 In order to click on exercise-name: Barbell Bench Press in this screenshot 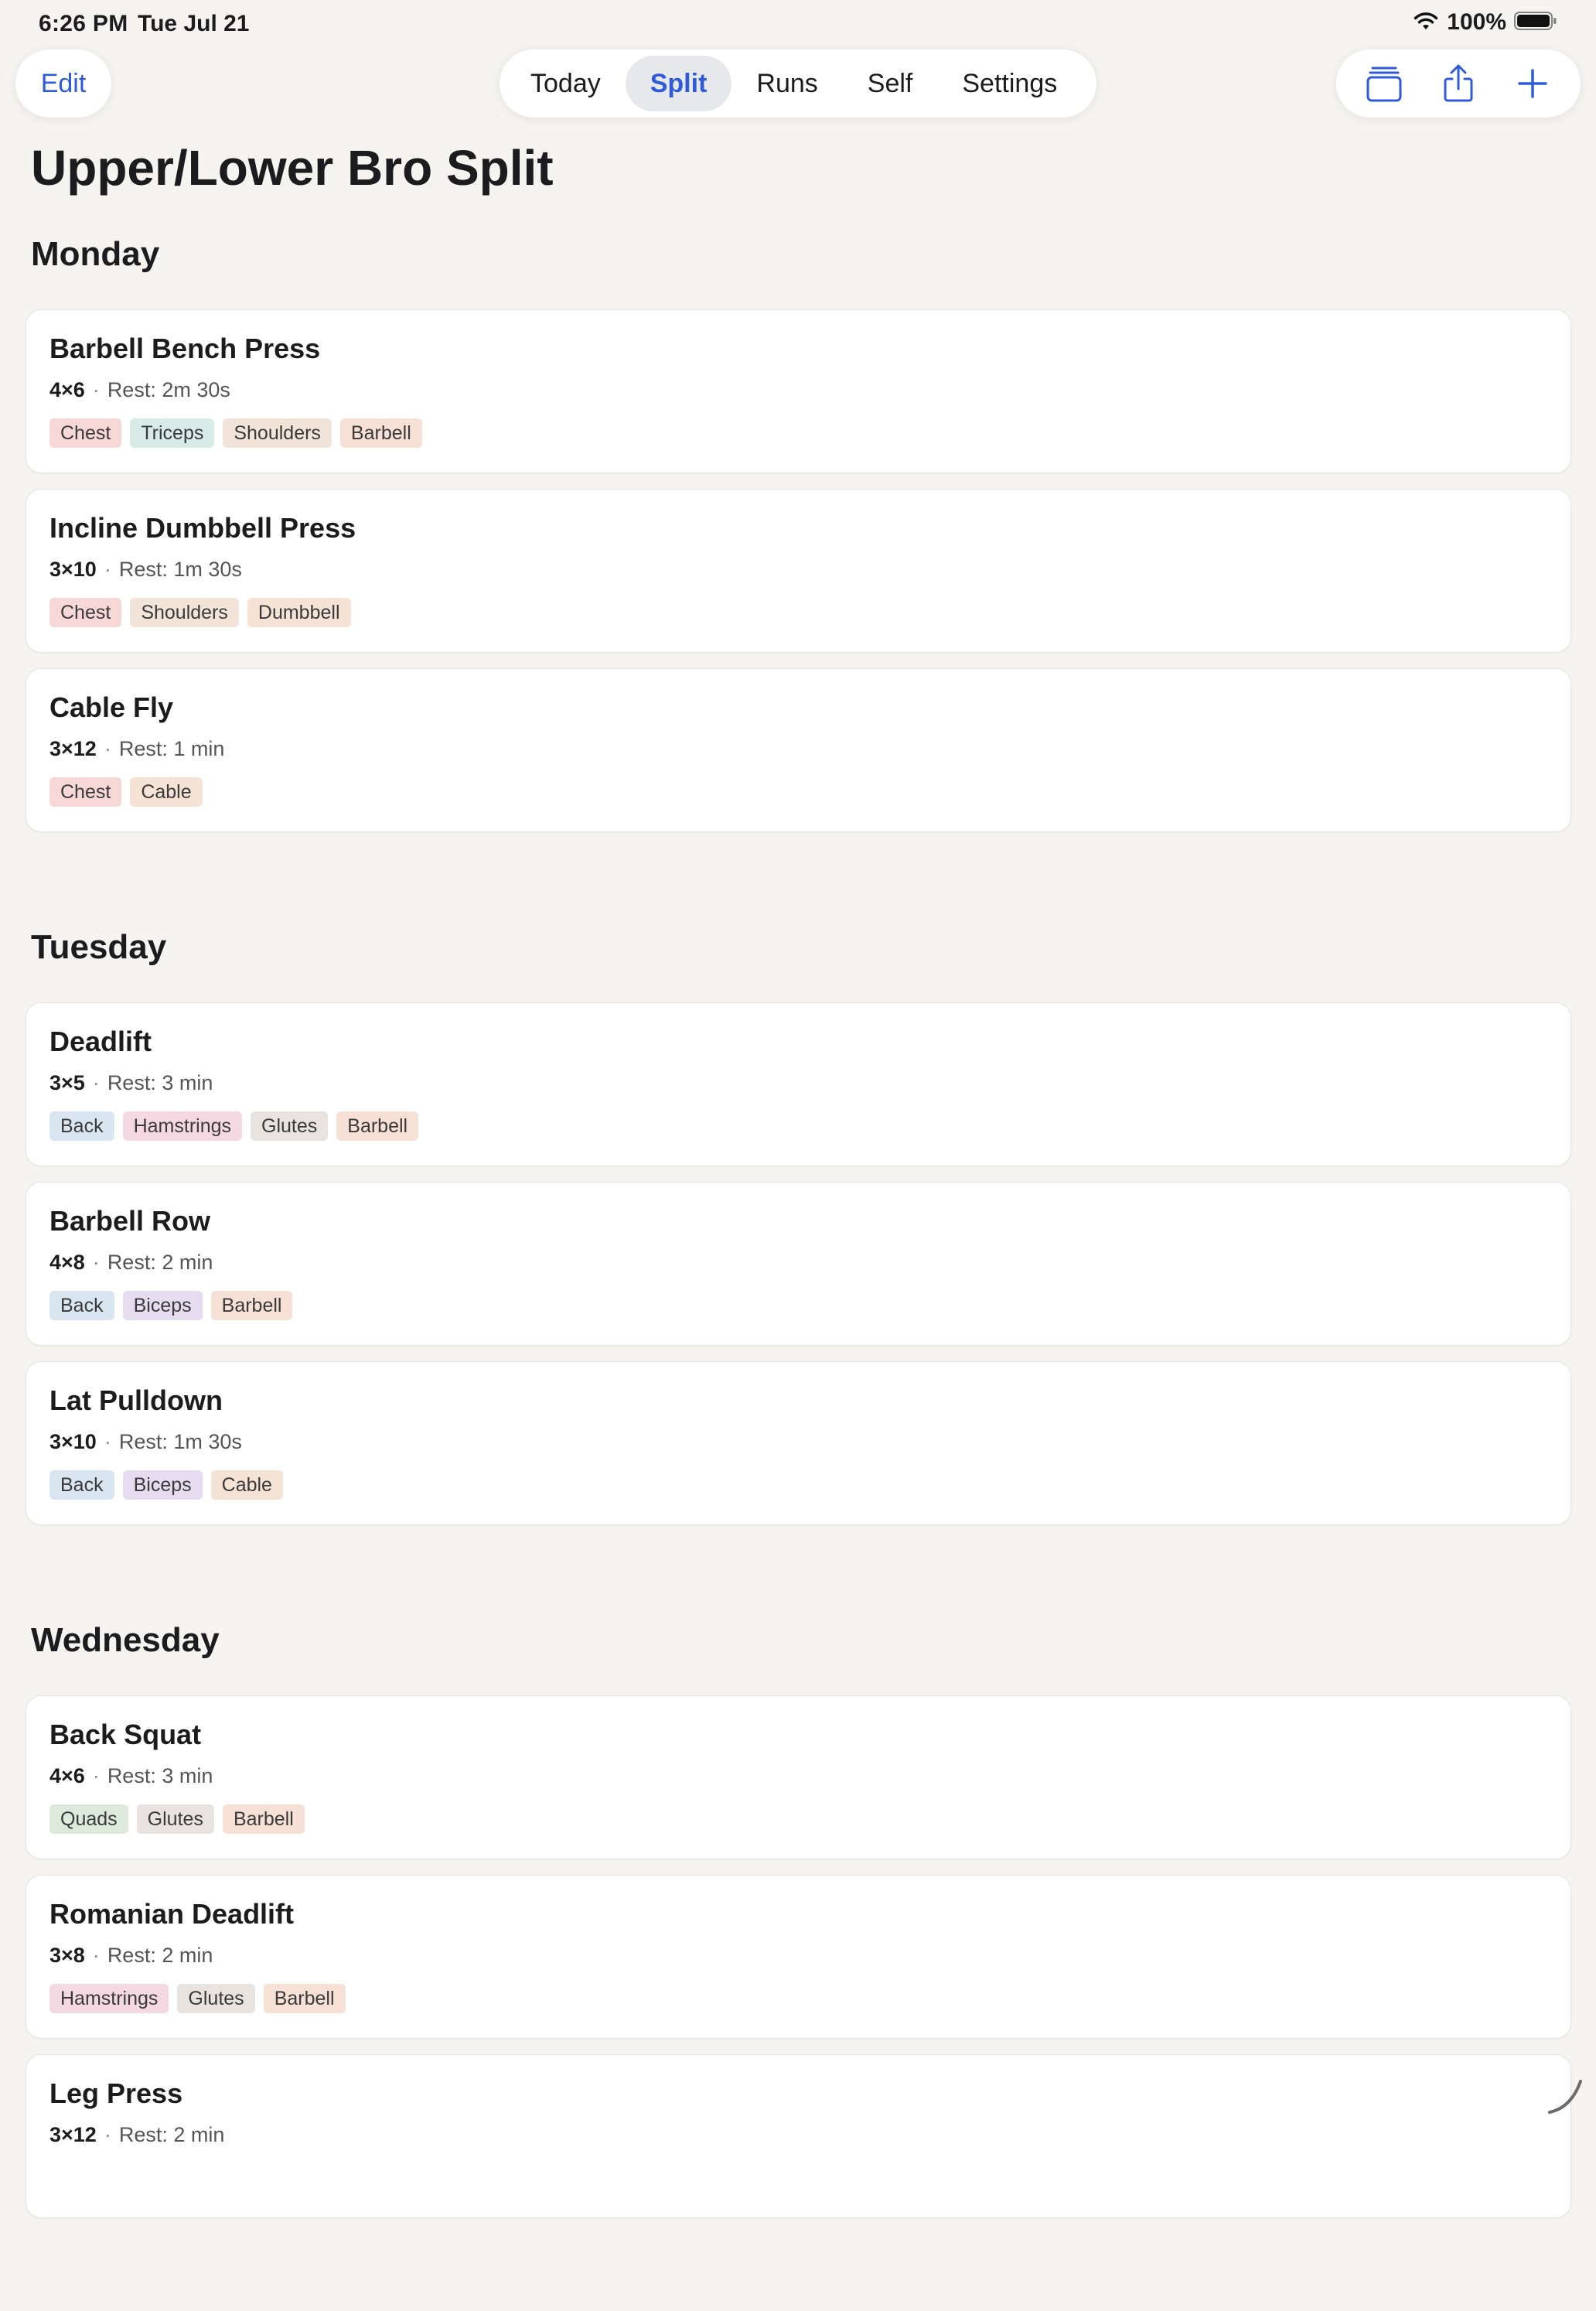, I will do `click(185, 348)`.